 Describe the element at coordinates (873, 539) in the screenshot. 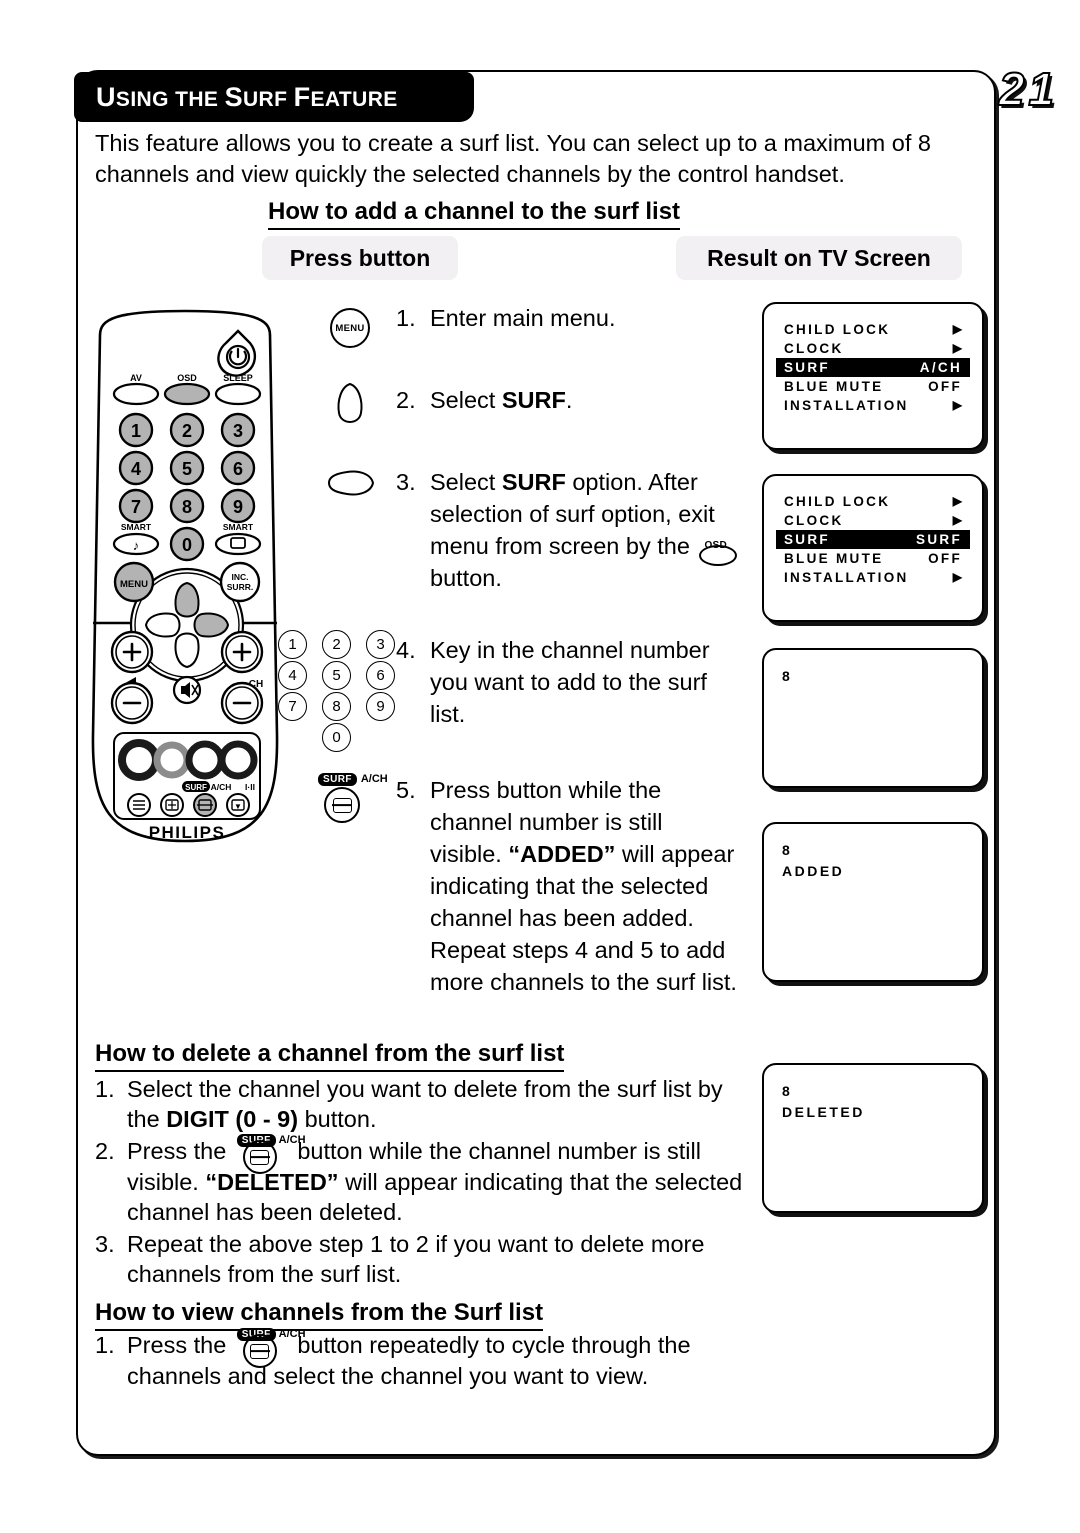

I see `osd-row-selected: SURF SURF` at that location.